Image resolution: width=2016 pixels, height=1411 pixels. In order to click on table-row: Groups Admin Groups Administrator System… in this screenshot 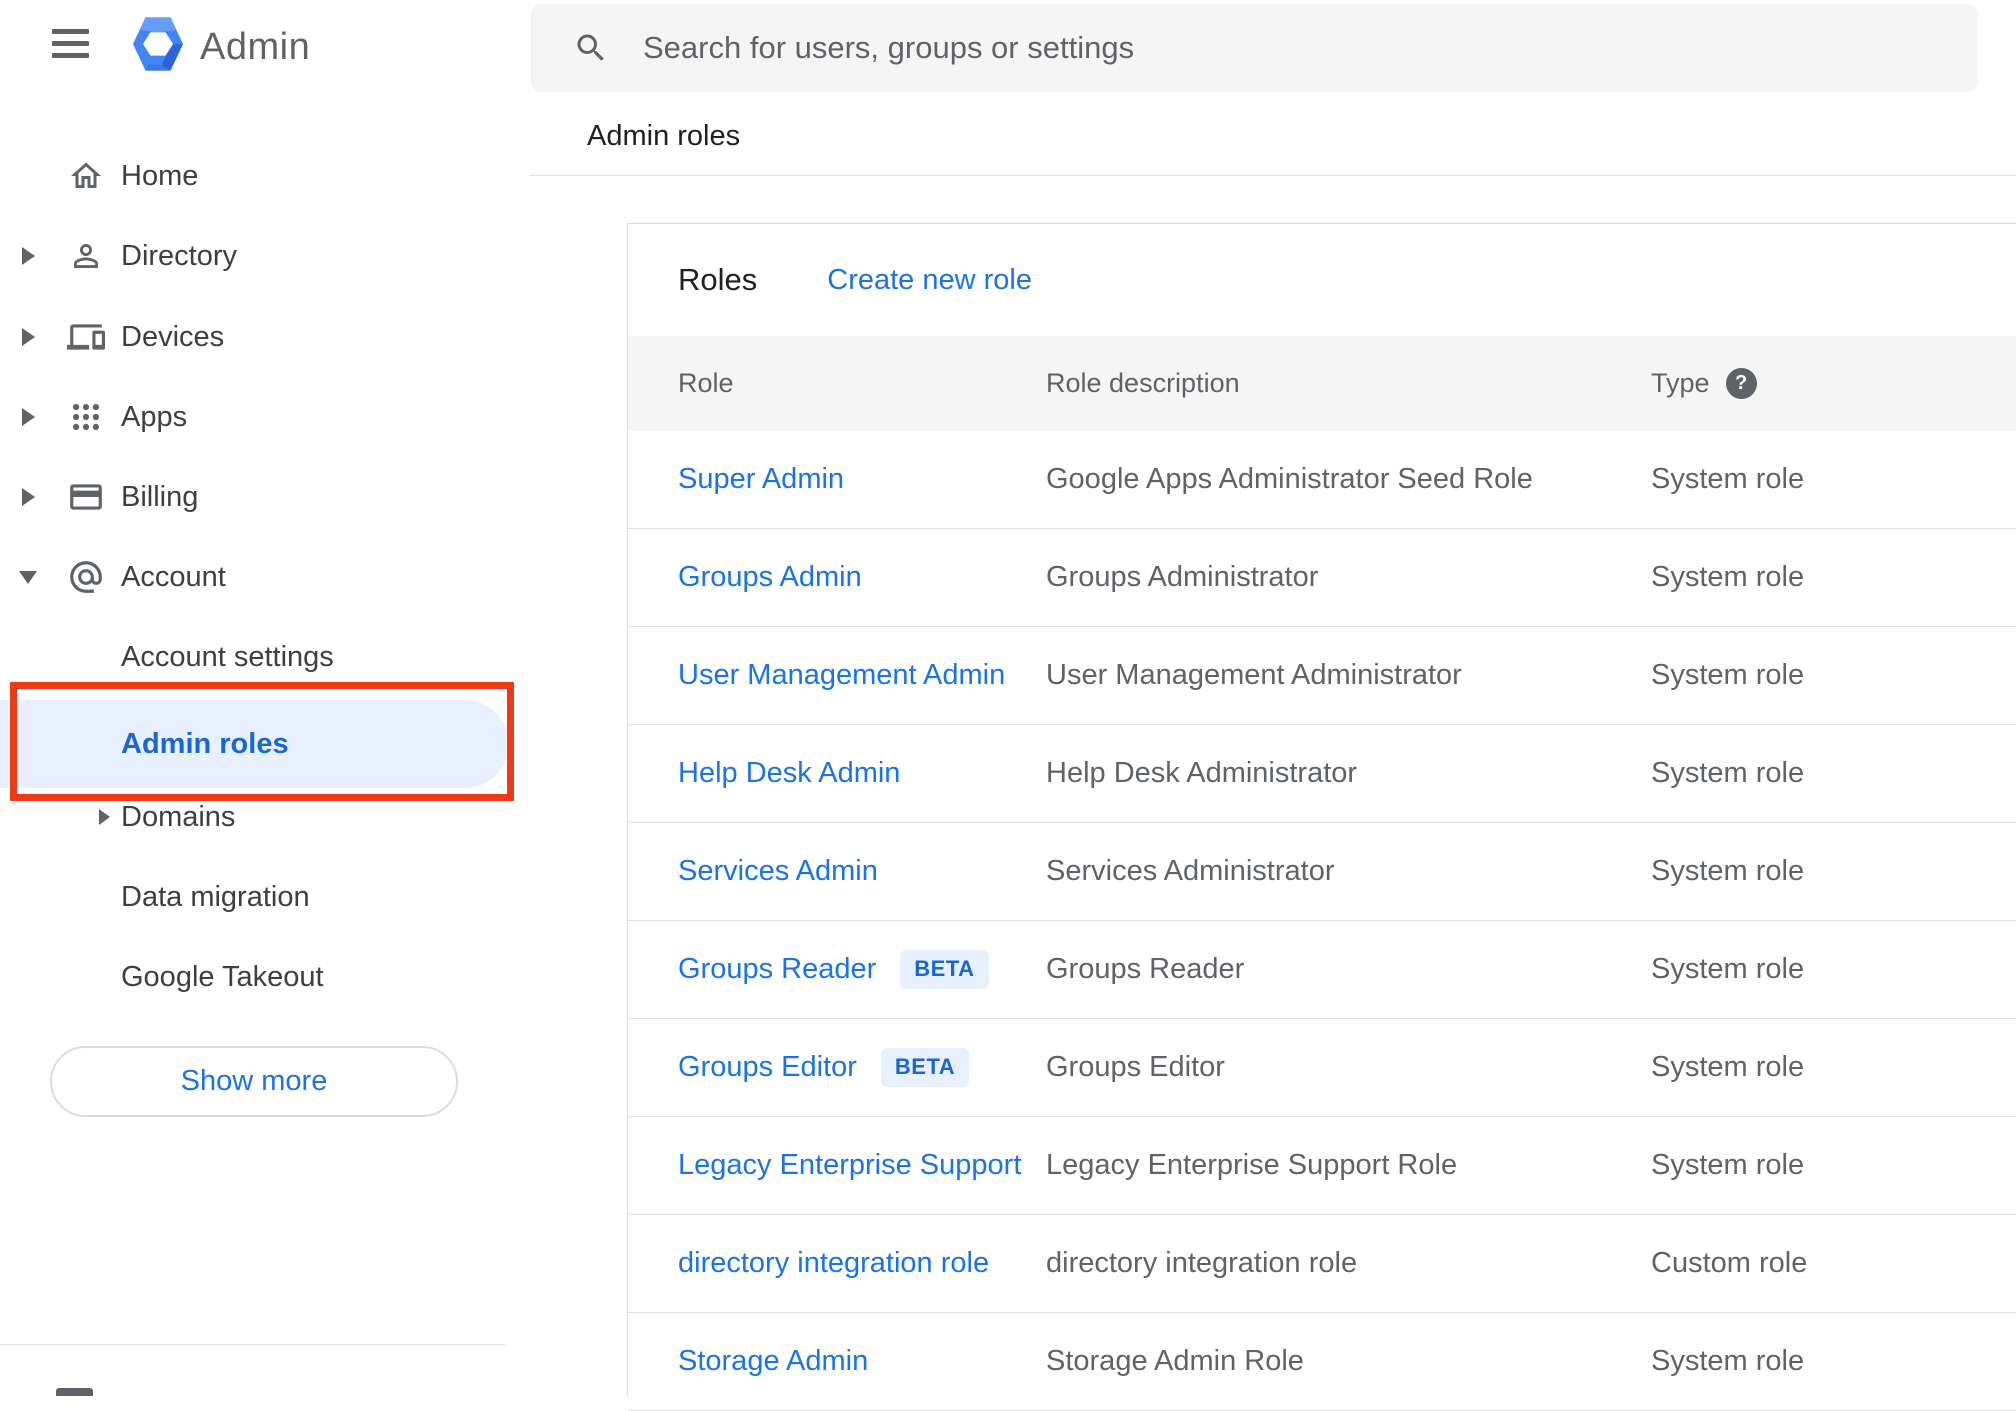, I will do `click(1322, 578)`.